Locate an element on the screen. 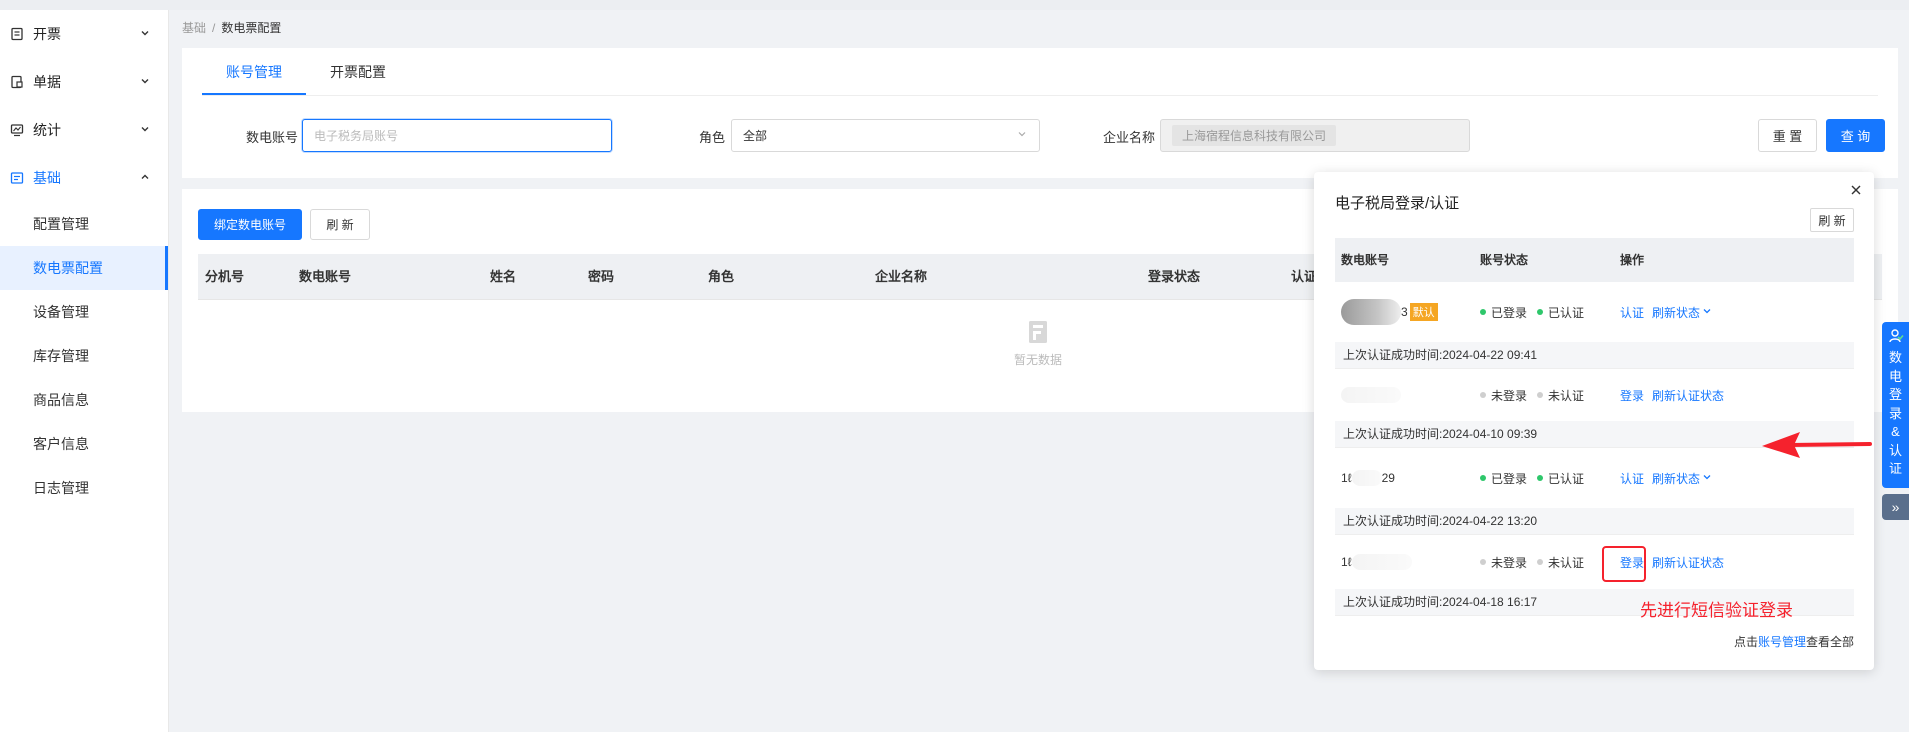 This screenshot has width=1909, height=732. e-invoice-login-float-tab: 数电登录&认证 is located at coordinates (1895, 405).